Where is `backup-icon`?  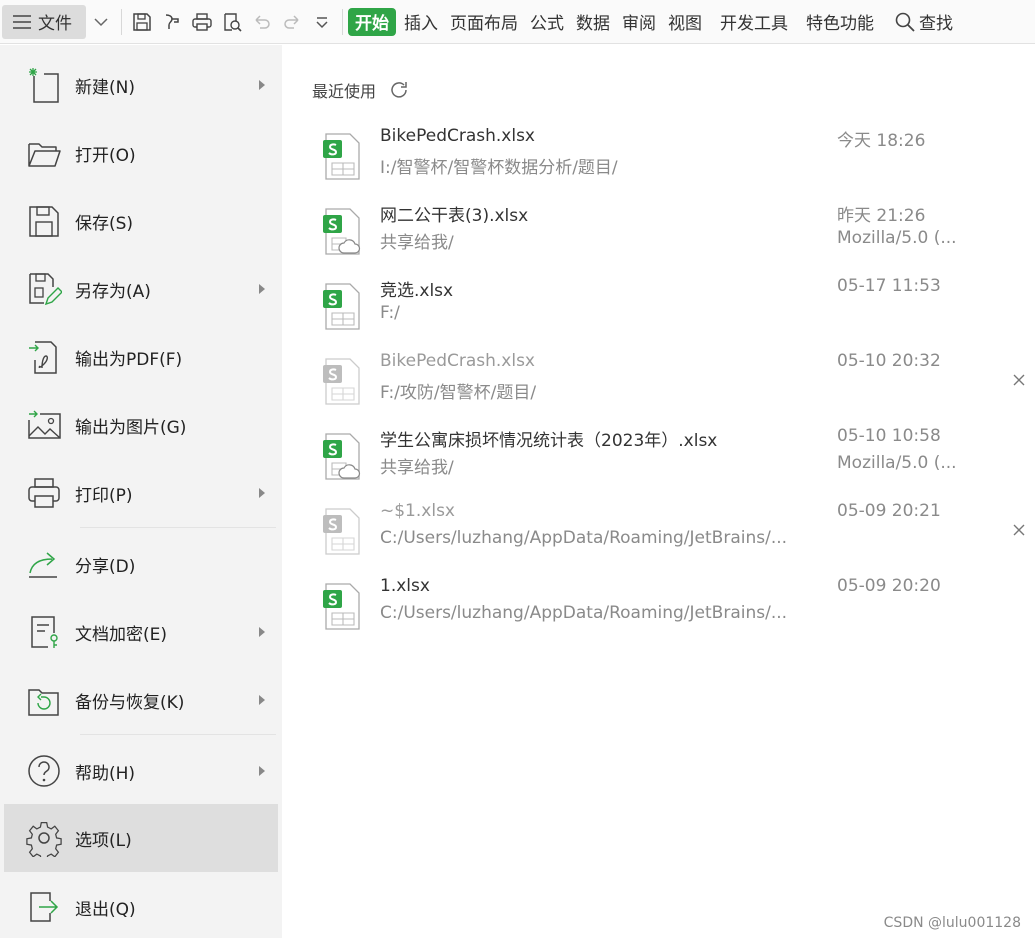 backup-icon is located at coordinates (44, 700).